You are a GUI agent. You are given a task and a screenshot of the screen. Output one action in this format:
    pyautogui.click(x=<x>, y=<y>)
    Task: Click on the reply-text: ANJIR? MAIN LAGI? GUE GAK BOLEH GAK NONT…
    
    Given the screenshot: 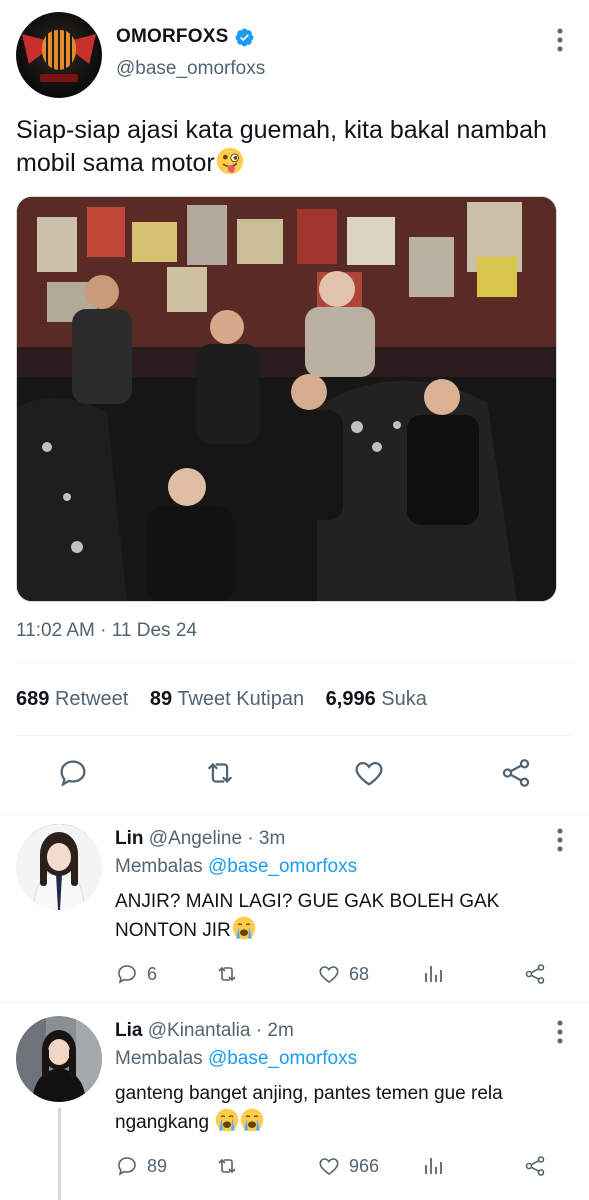 What is the action you would take?
    pyautogui.click(x=335, y=916)
    